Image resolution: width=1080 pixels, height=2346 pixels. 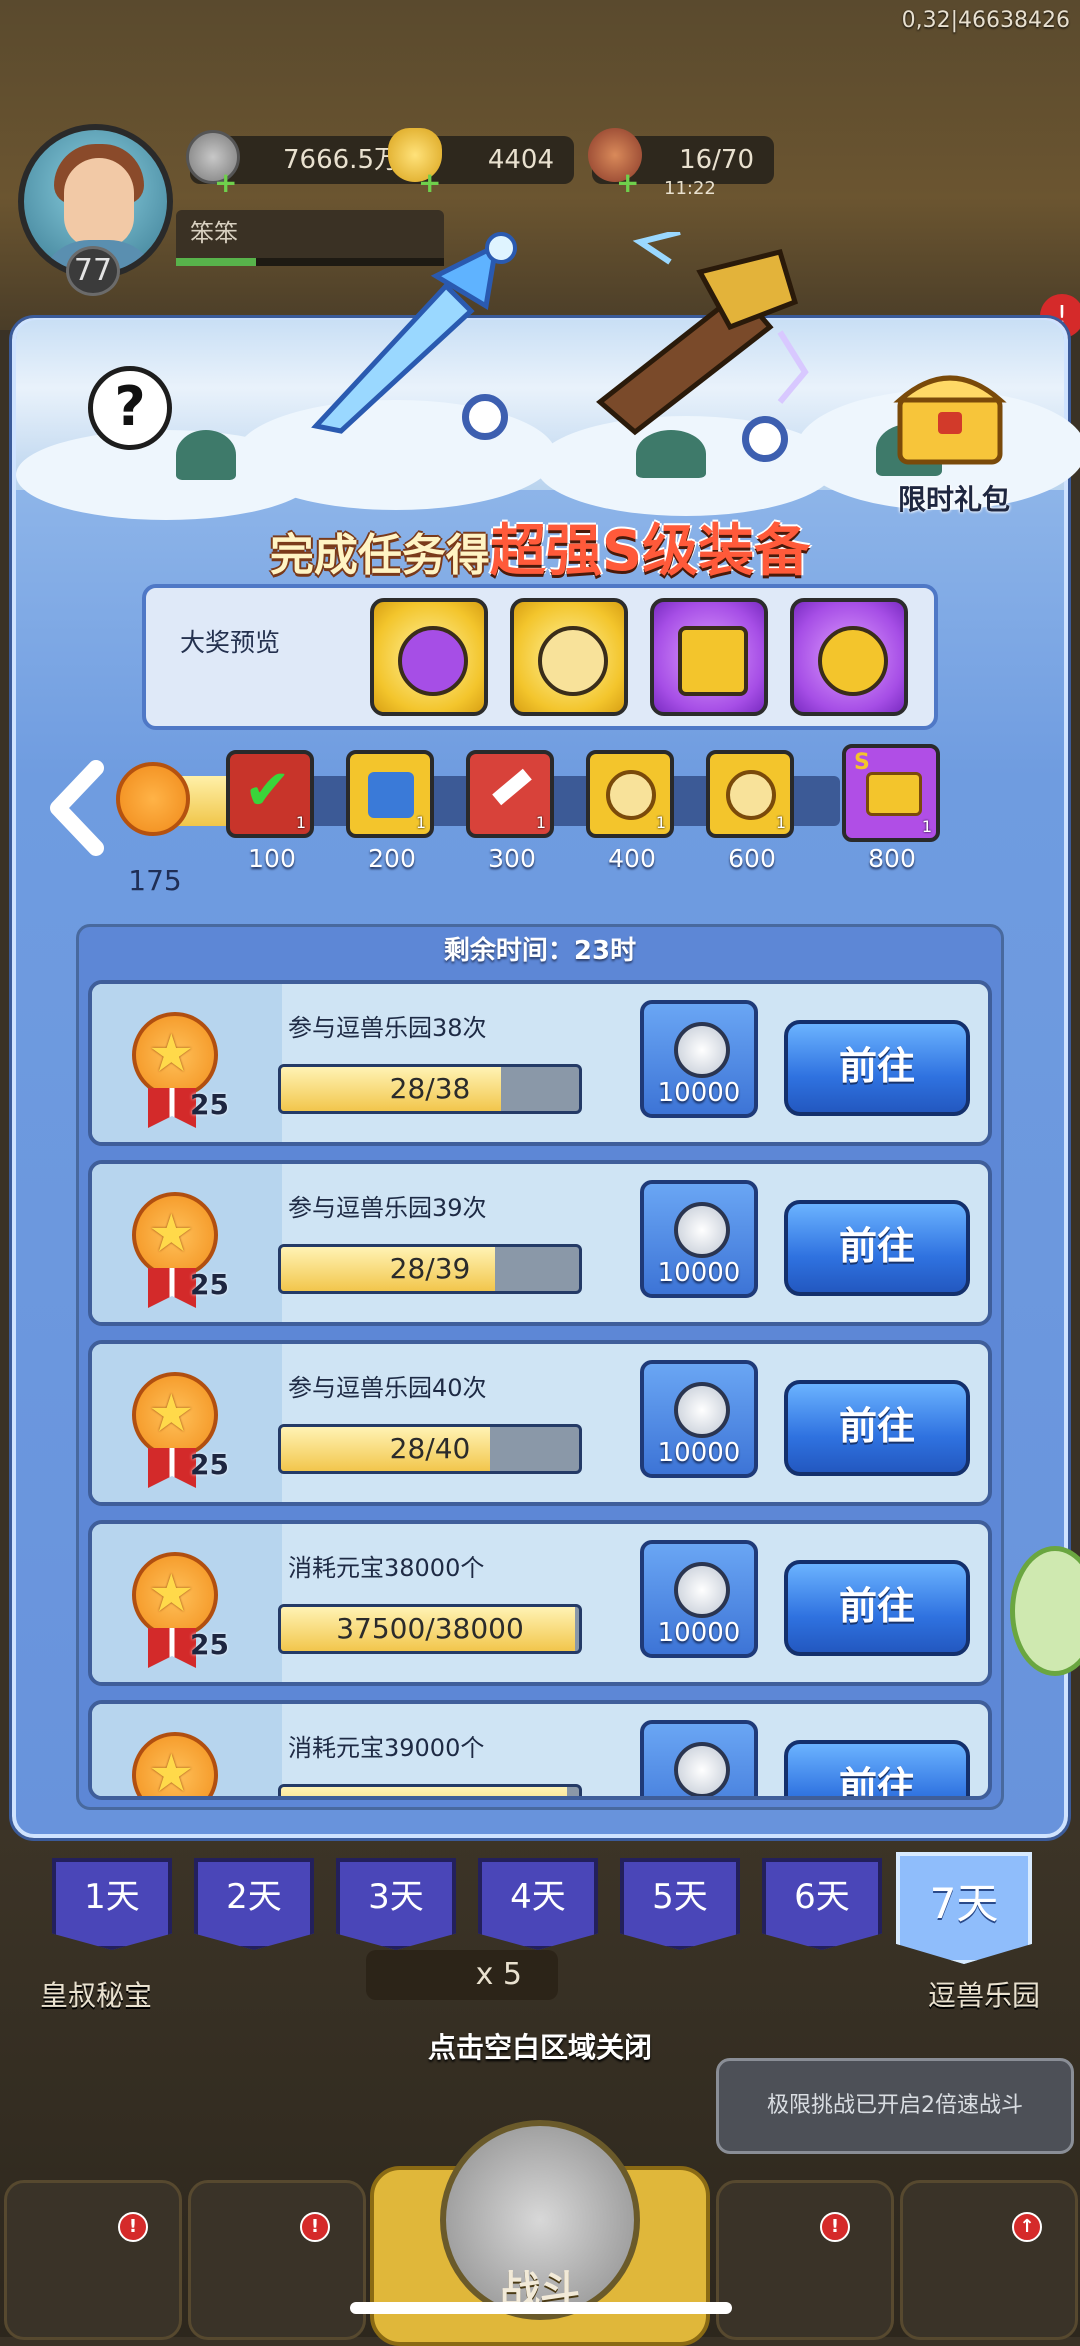 What do you see at coordinates (964, 1908) in the screenshot?
I see `tab-day-7: 7天` at bounding box center [964, 1908].